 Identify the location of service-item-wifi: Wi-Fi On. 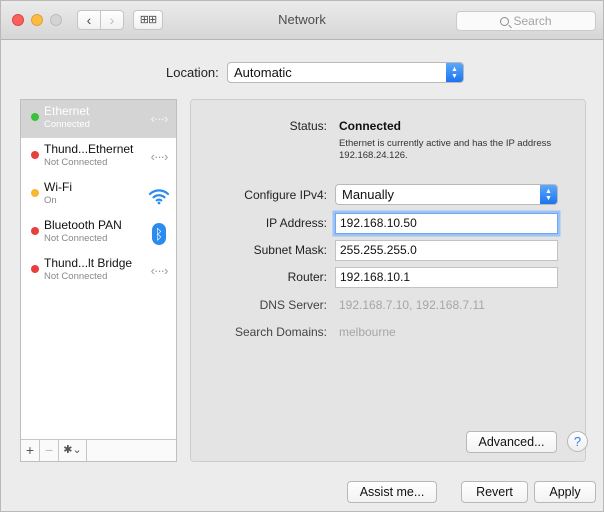
(98, 195).